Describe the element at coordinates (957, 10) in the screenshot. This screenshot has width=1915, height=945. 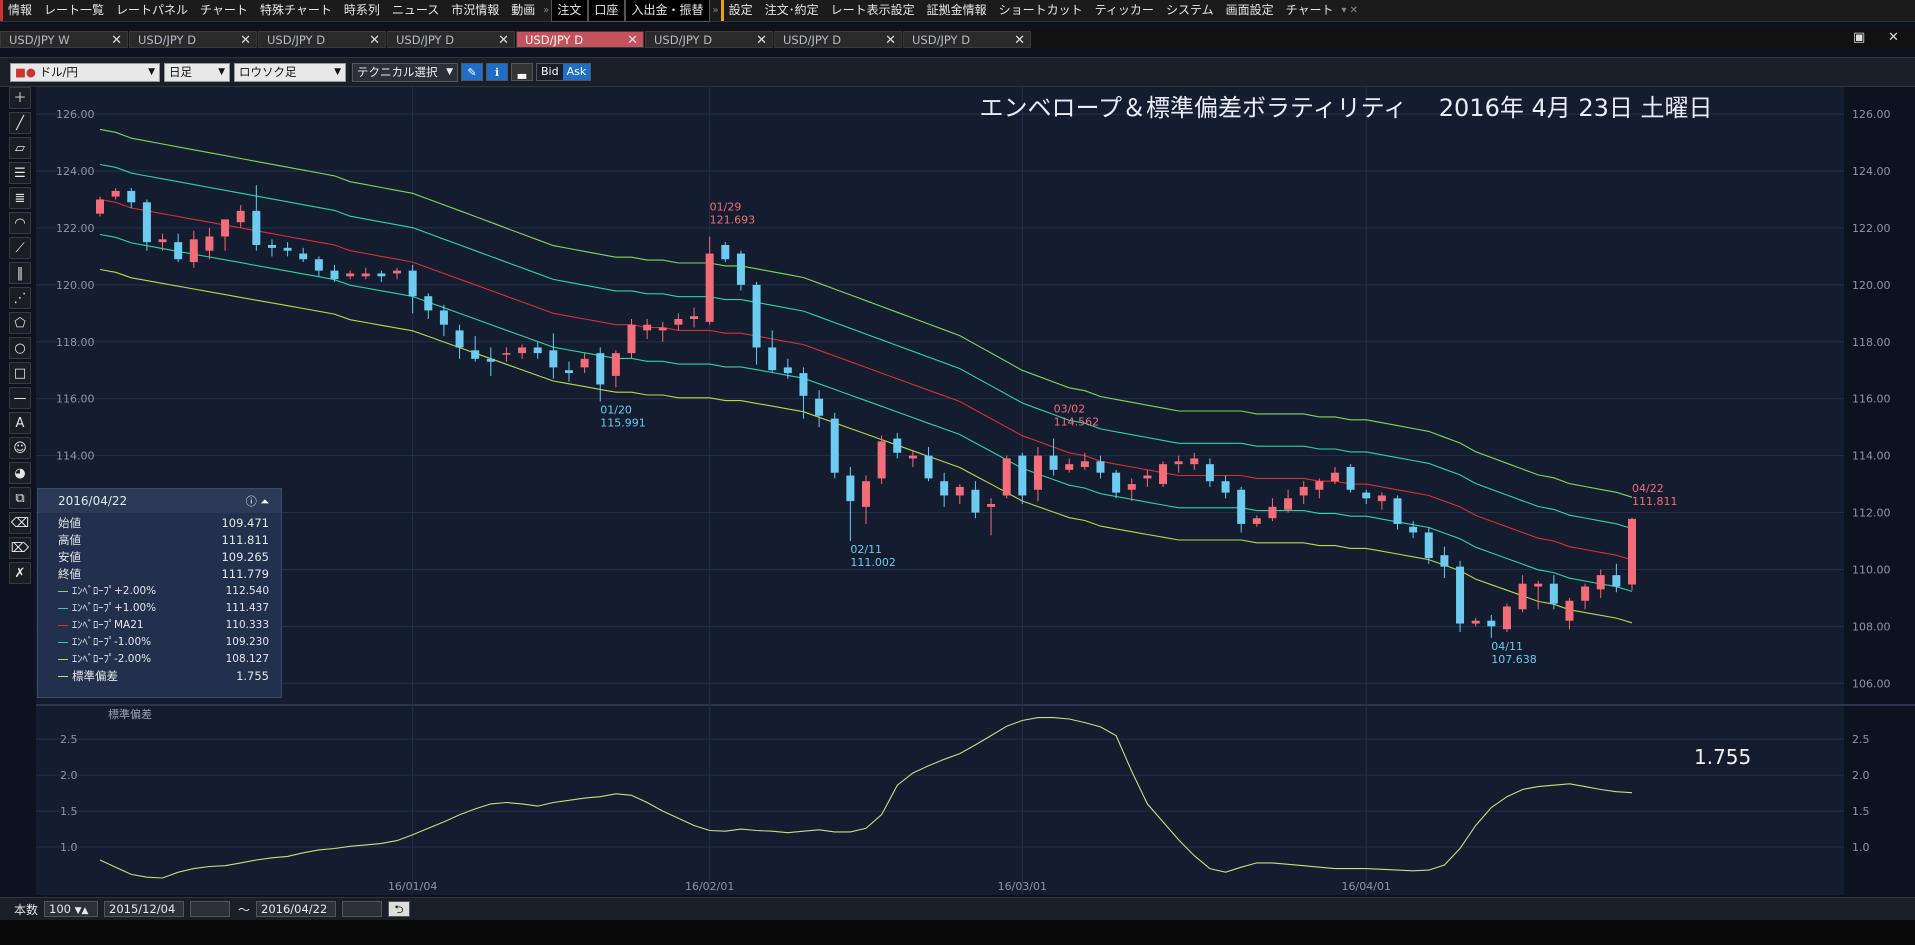
I see `menu-item: 証拠金情報` at that location.